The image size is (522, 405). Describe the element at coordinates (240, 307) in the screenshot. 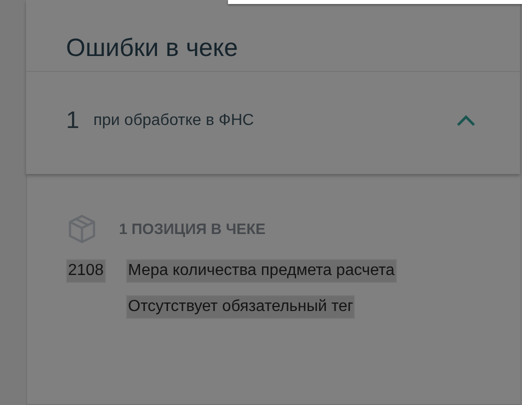

I see `error-message: Отсутствует обязательный тег` at that location.